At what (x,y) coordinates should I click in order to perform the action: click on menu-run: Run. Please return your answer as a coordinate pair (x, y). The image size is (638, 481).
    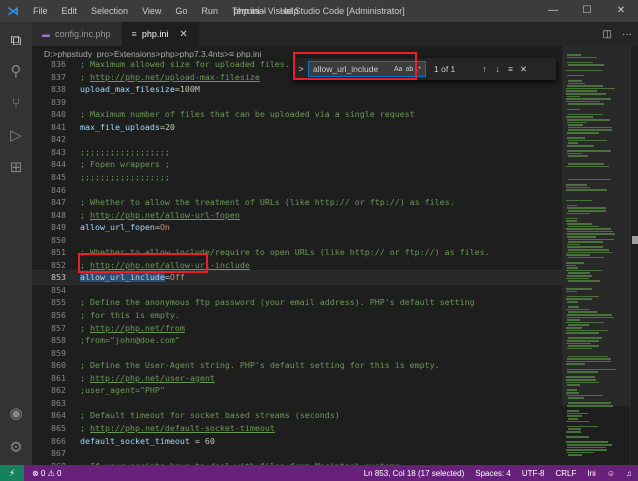
    Looking at the image, I should click on (209, 11).